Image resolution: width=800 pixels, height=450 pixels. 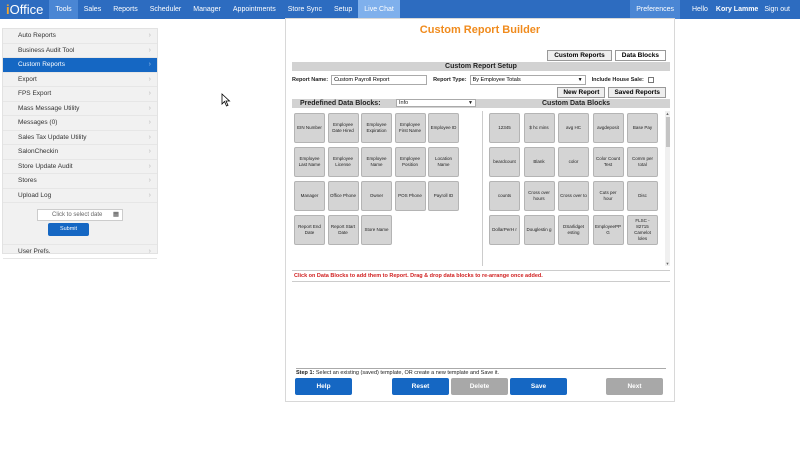 I want to click on data-block: Employee Last Name, so click(x=309, y=162).